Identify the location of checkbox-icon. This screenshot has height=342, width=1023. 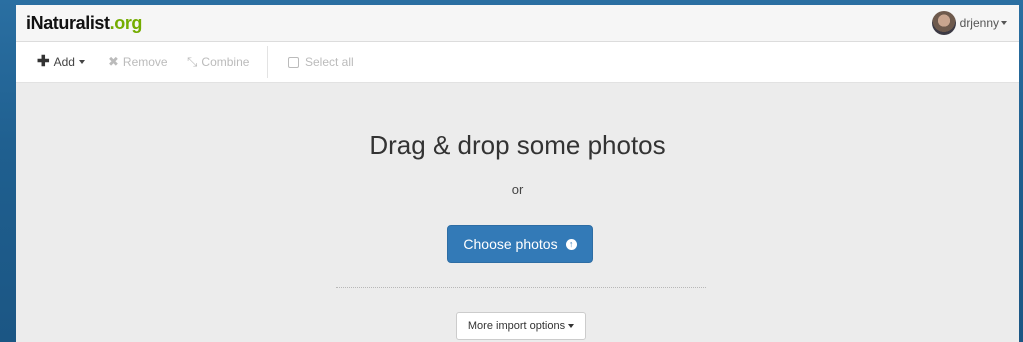
(293, 62).